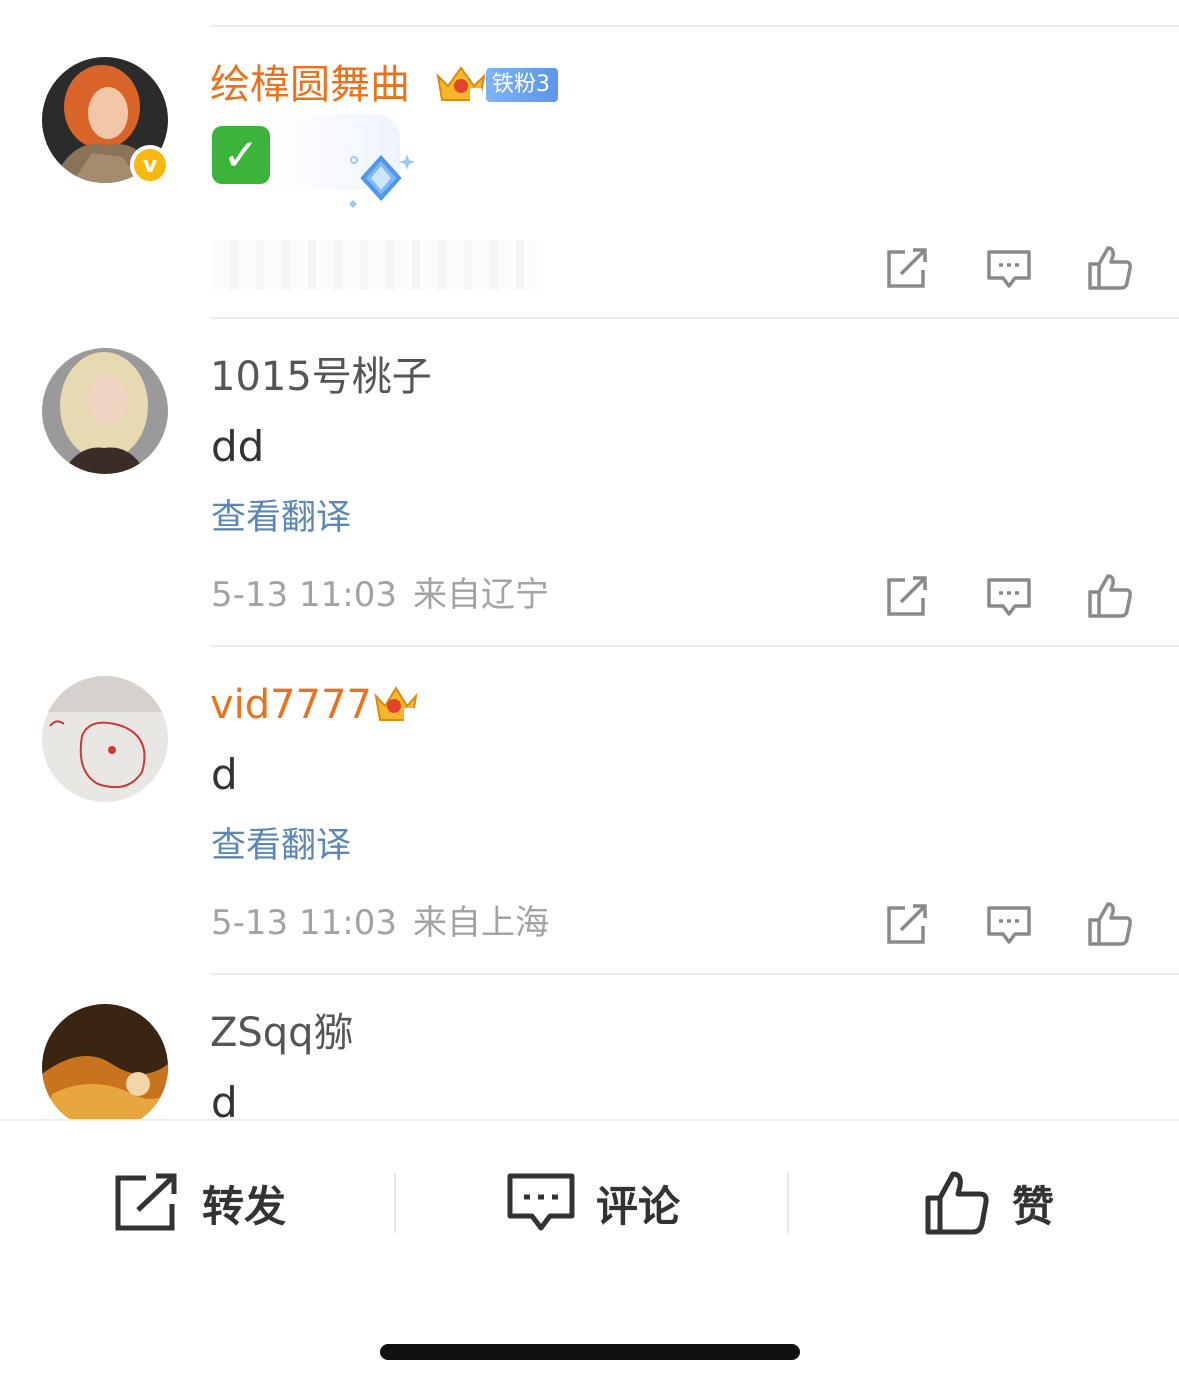 Image resolution: width=1179 pixels, height=1384 pixels. I want to click on comment-button: 评论, so click(593, 1203).